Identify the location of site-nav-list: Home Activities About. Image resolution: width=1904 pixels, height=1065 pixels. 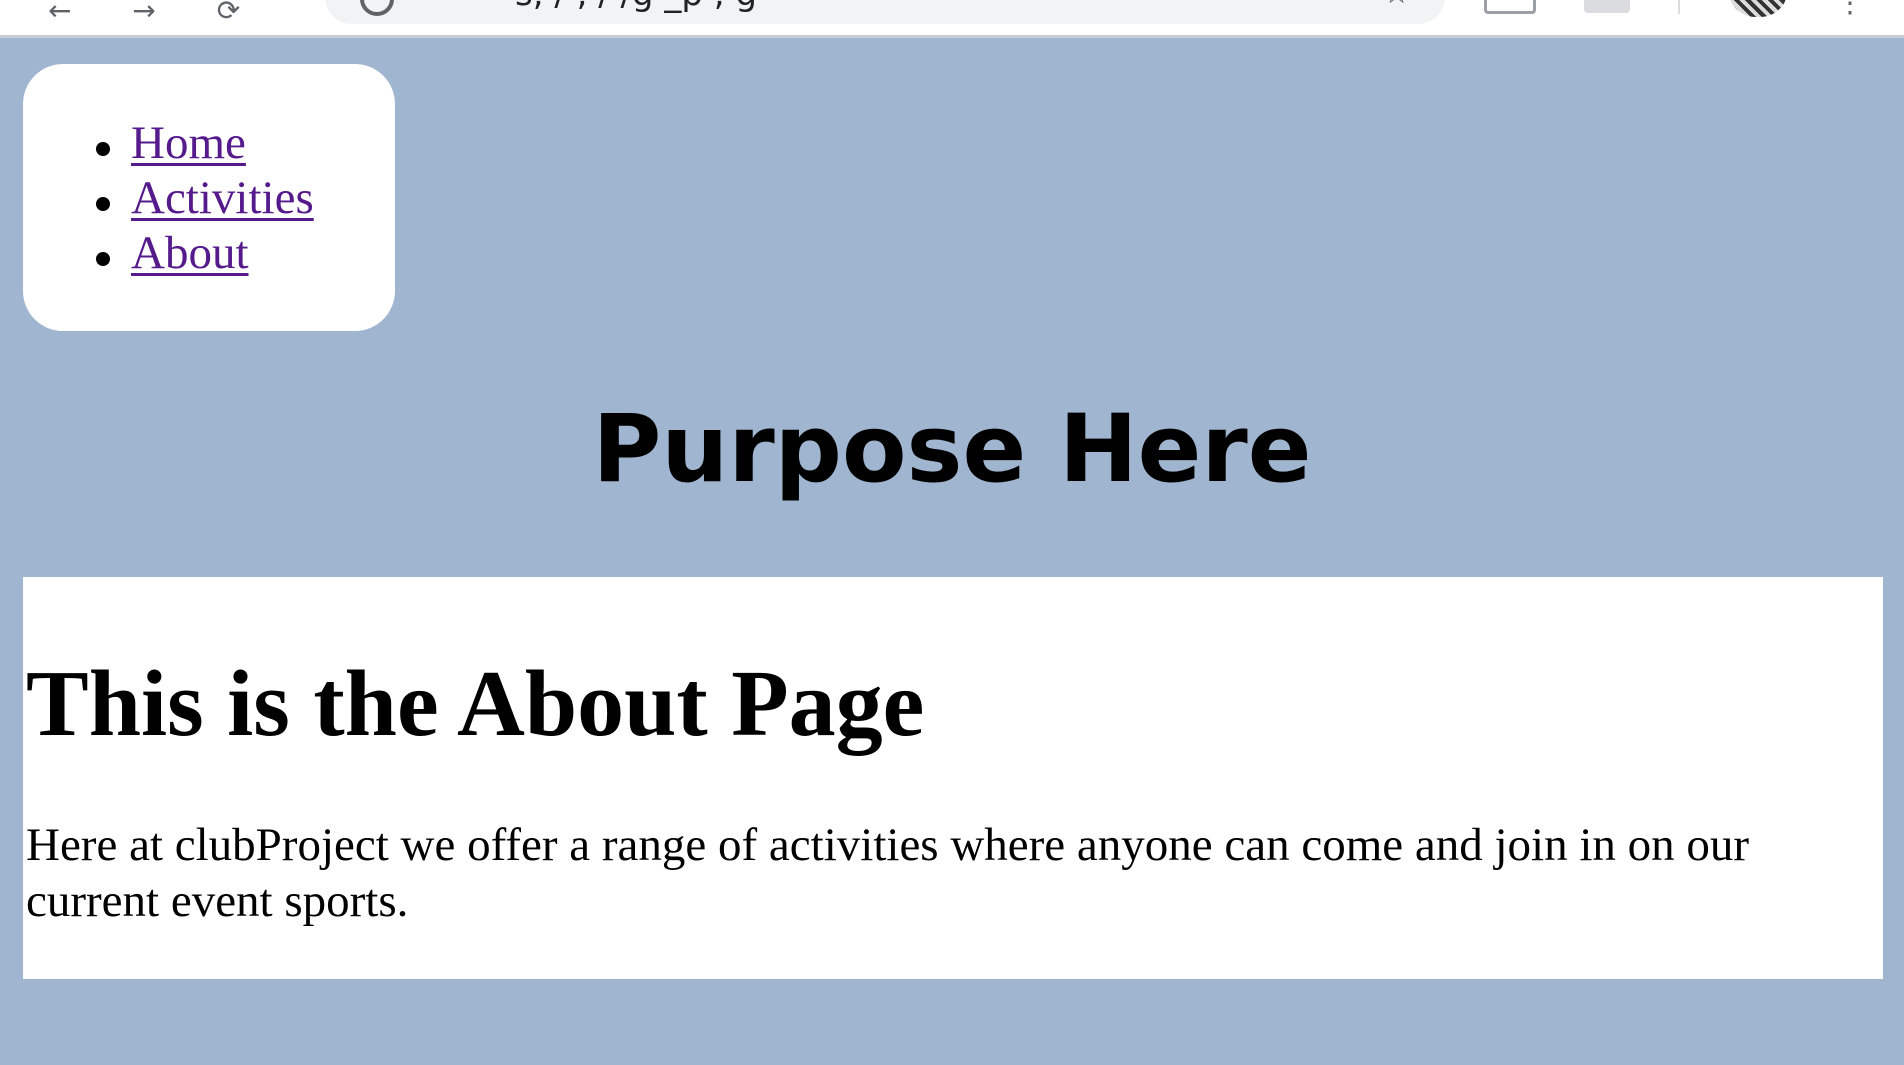
(205, 198).